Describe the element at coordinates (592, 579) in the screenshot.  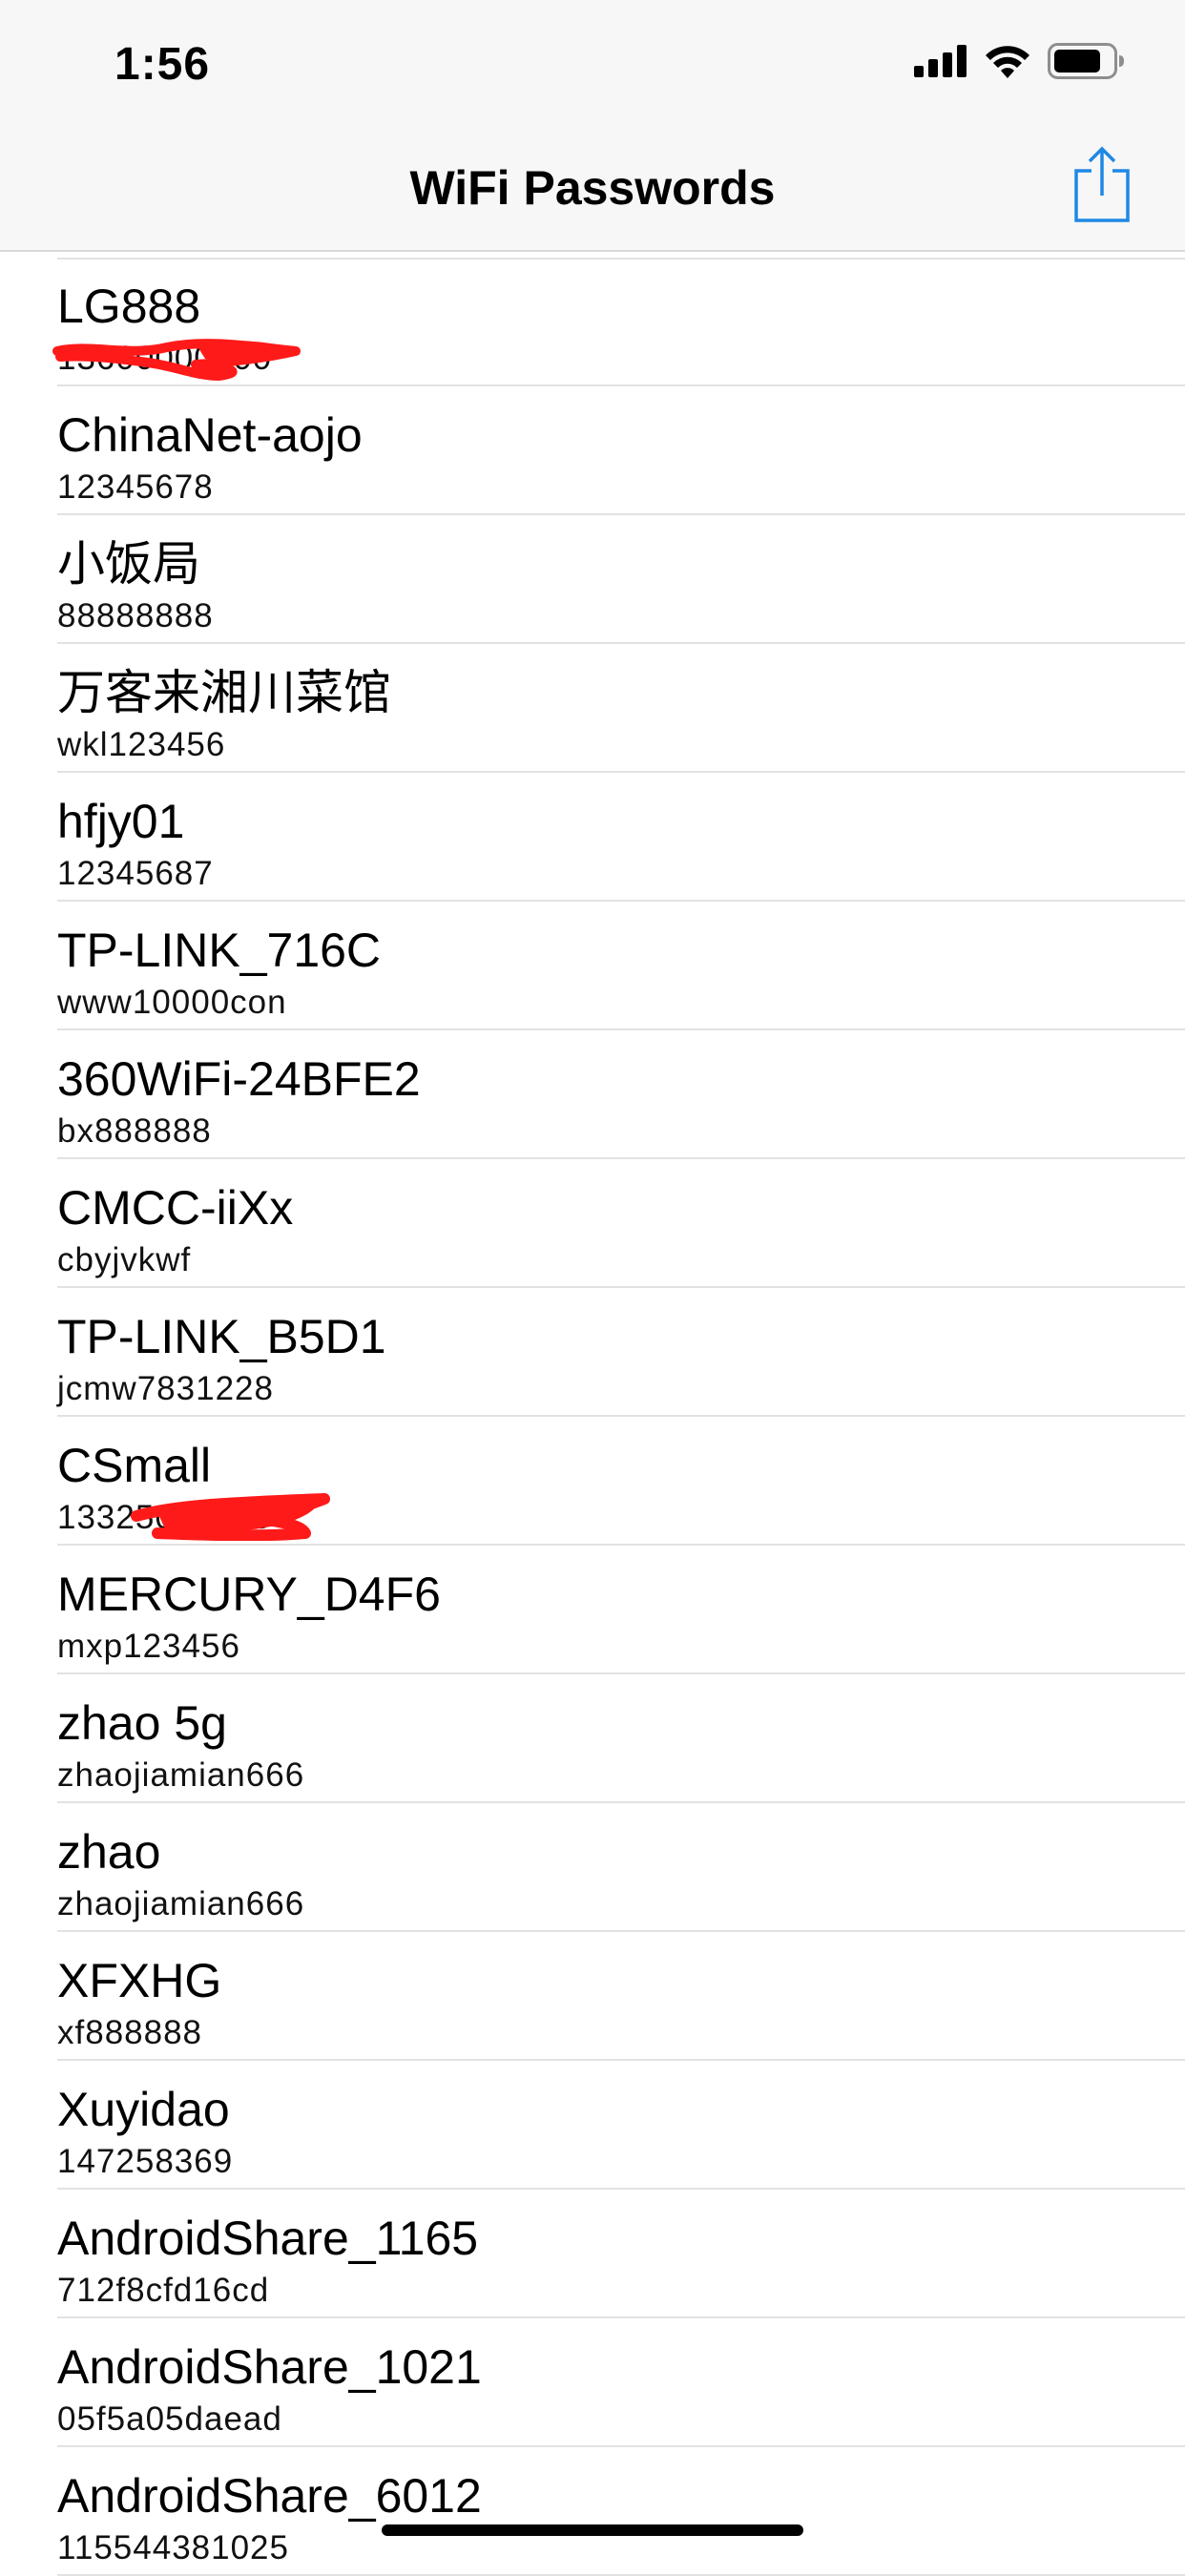
I see `list-item: 小饭局 88888888` at that location.